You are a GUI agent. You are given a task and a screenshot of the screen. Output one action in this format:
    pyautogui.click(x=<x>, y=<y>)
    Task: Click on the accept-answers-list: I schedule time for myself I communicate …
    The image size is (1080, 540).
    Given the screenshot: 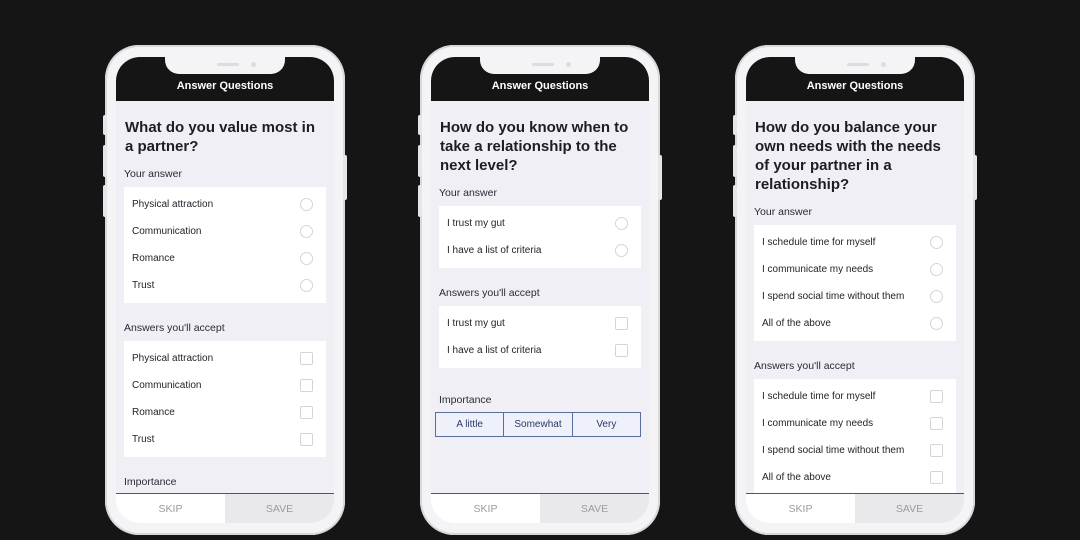 What is the action you would take?
    pyautogui.click(x=855, y=436)
    